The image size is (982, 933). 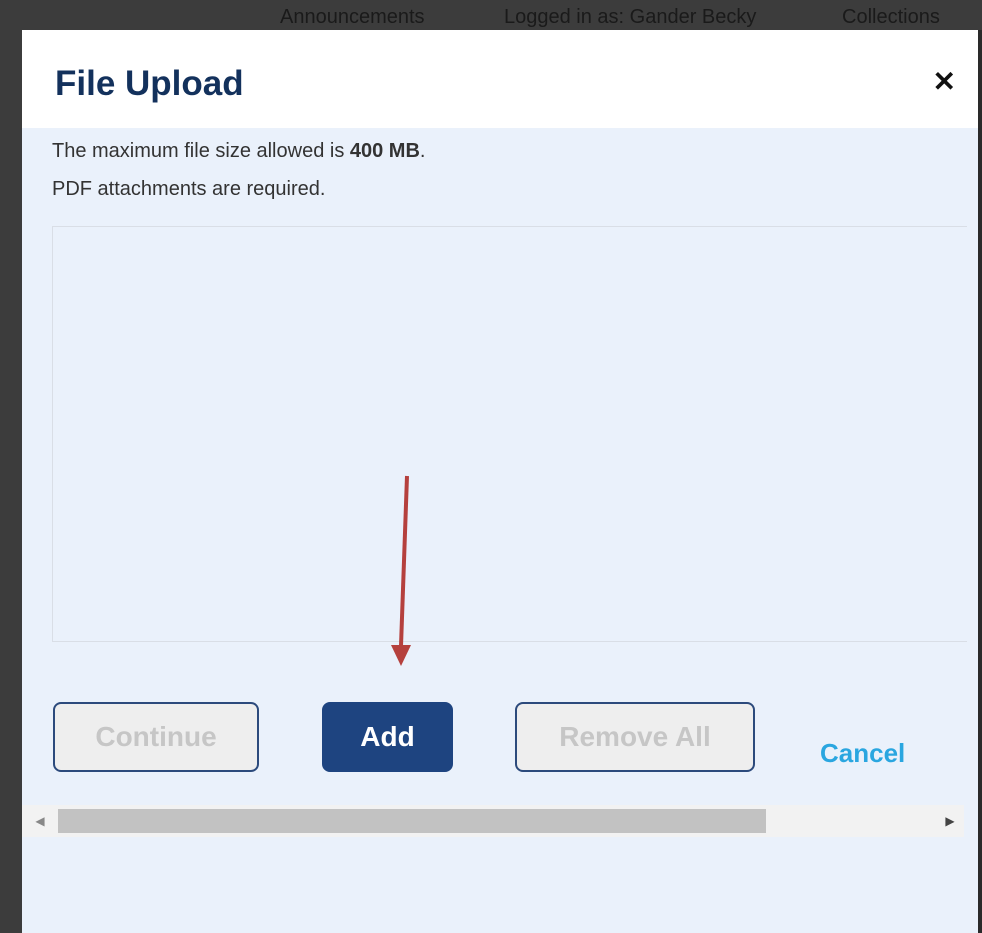 I want to click on add-button: Add, so click(x=387, y=737).